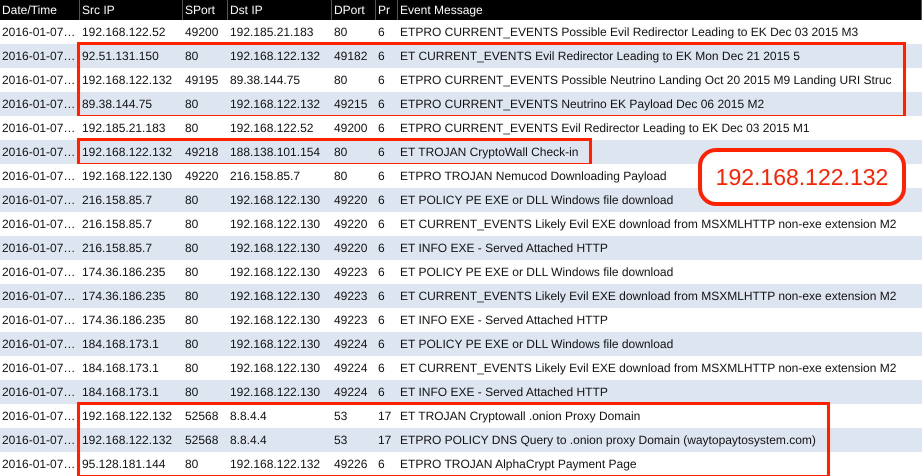 The width and height of the screenshot is (922, 476). I want to click on table-cell: 192.168.122.52, so click(124, 32).